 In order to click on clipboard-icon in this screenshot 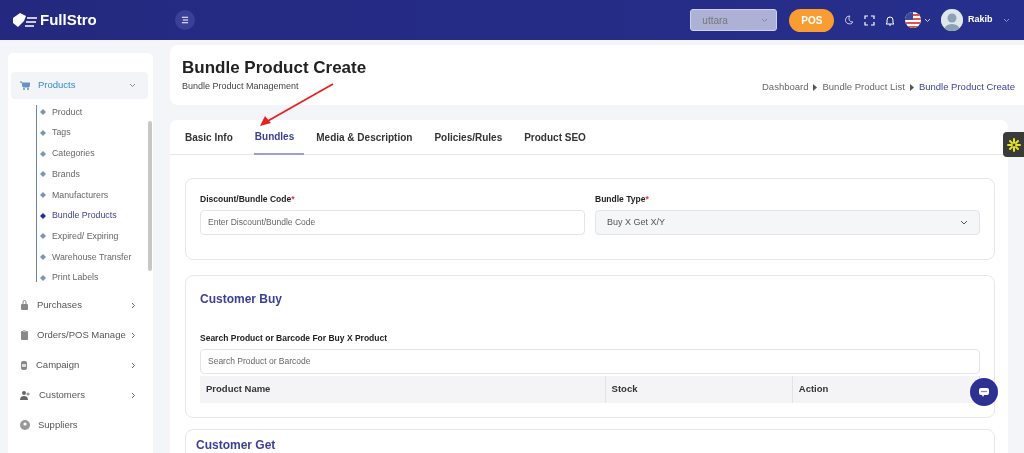, I will do `click(24, 335)`.